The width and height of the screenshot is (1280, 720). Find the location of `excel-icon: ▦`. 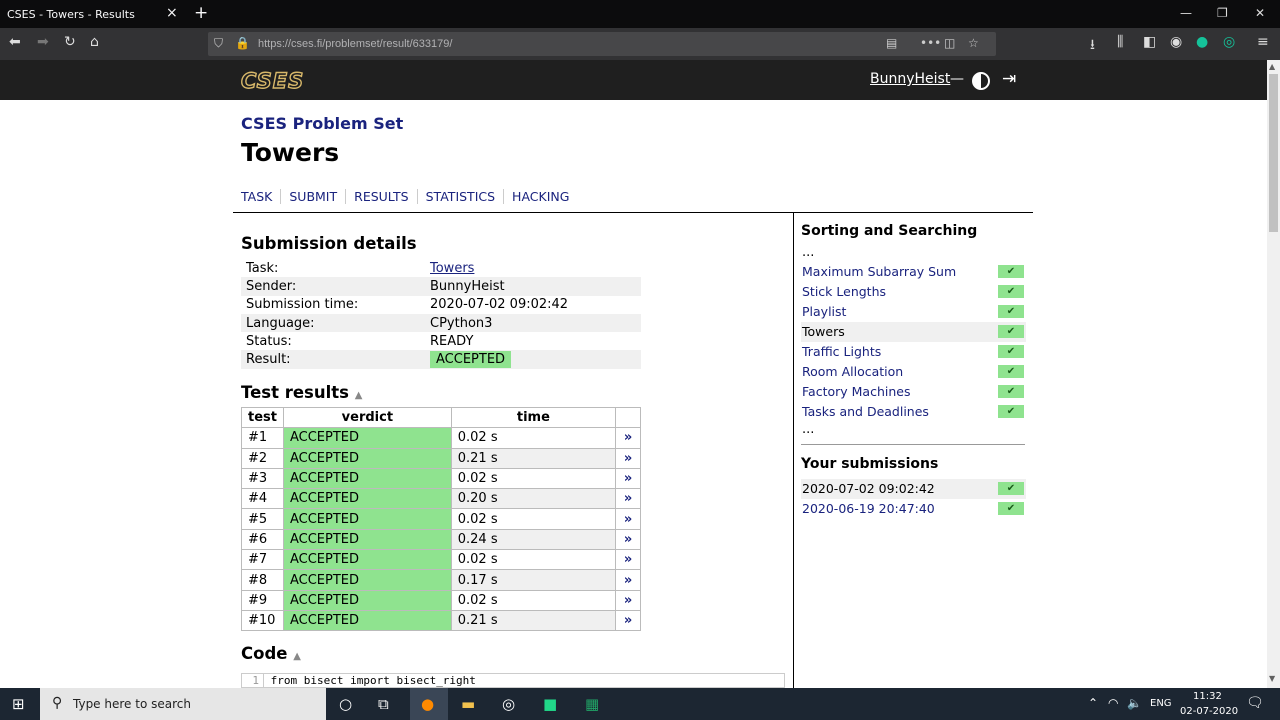

excel-icon: ▦ is located at coordinates (592, 704).